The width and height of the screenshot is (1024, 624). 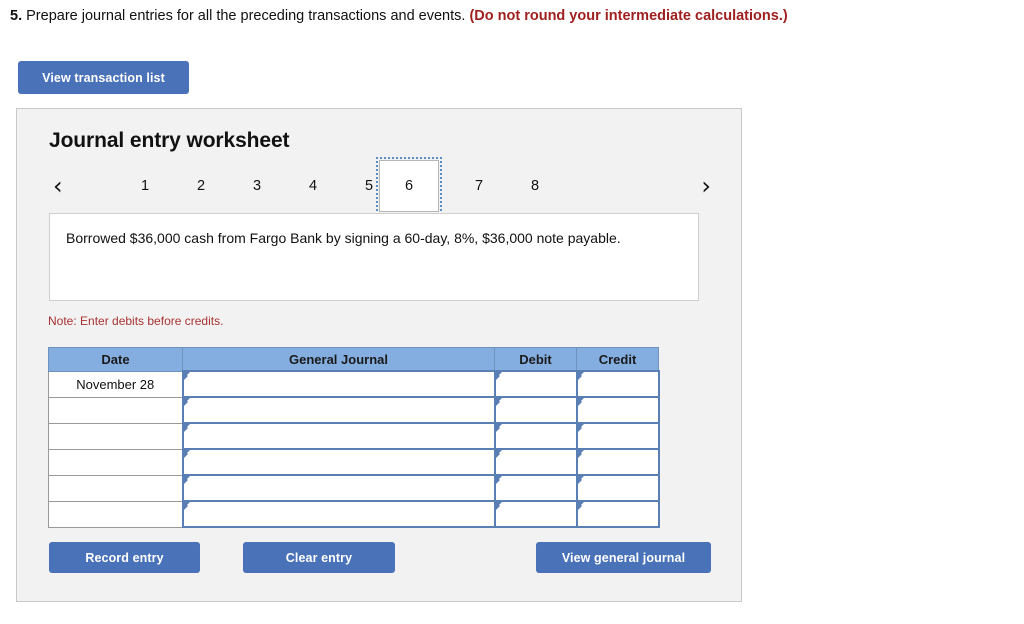 What do you see at coordinates (623, 557) in the screenshot?
I see `view-general-journal-button: View general journal` at bounding box center [623, 557].